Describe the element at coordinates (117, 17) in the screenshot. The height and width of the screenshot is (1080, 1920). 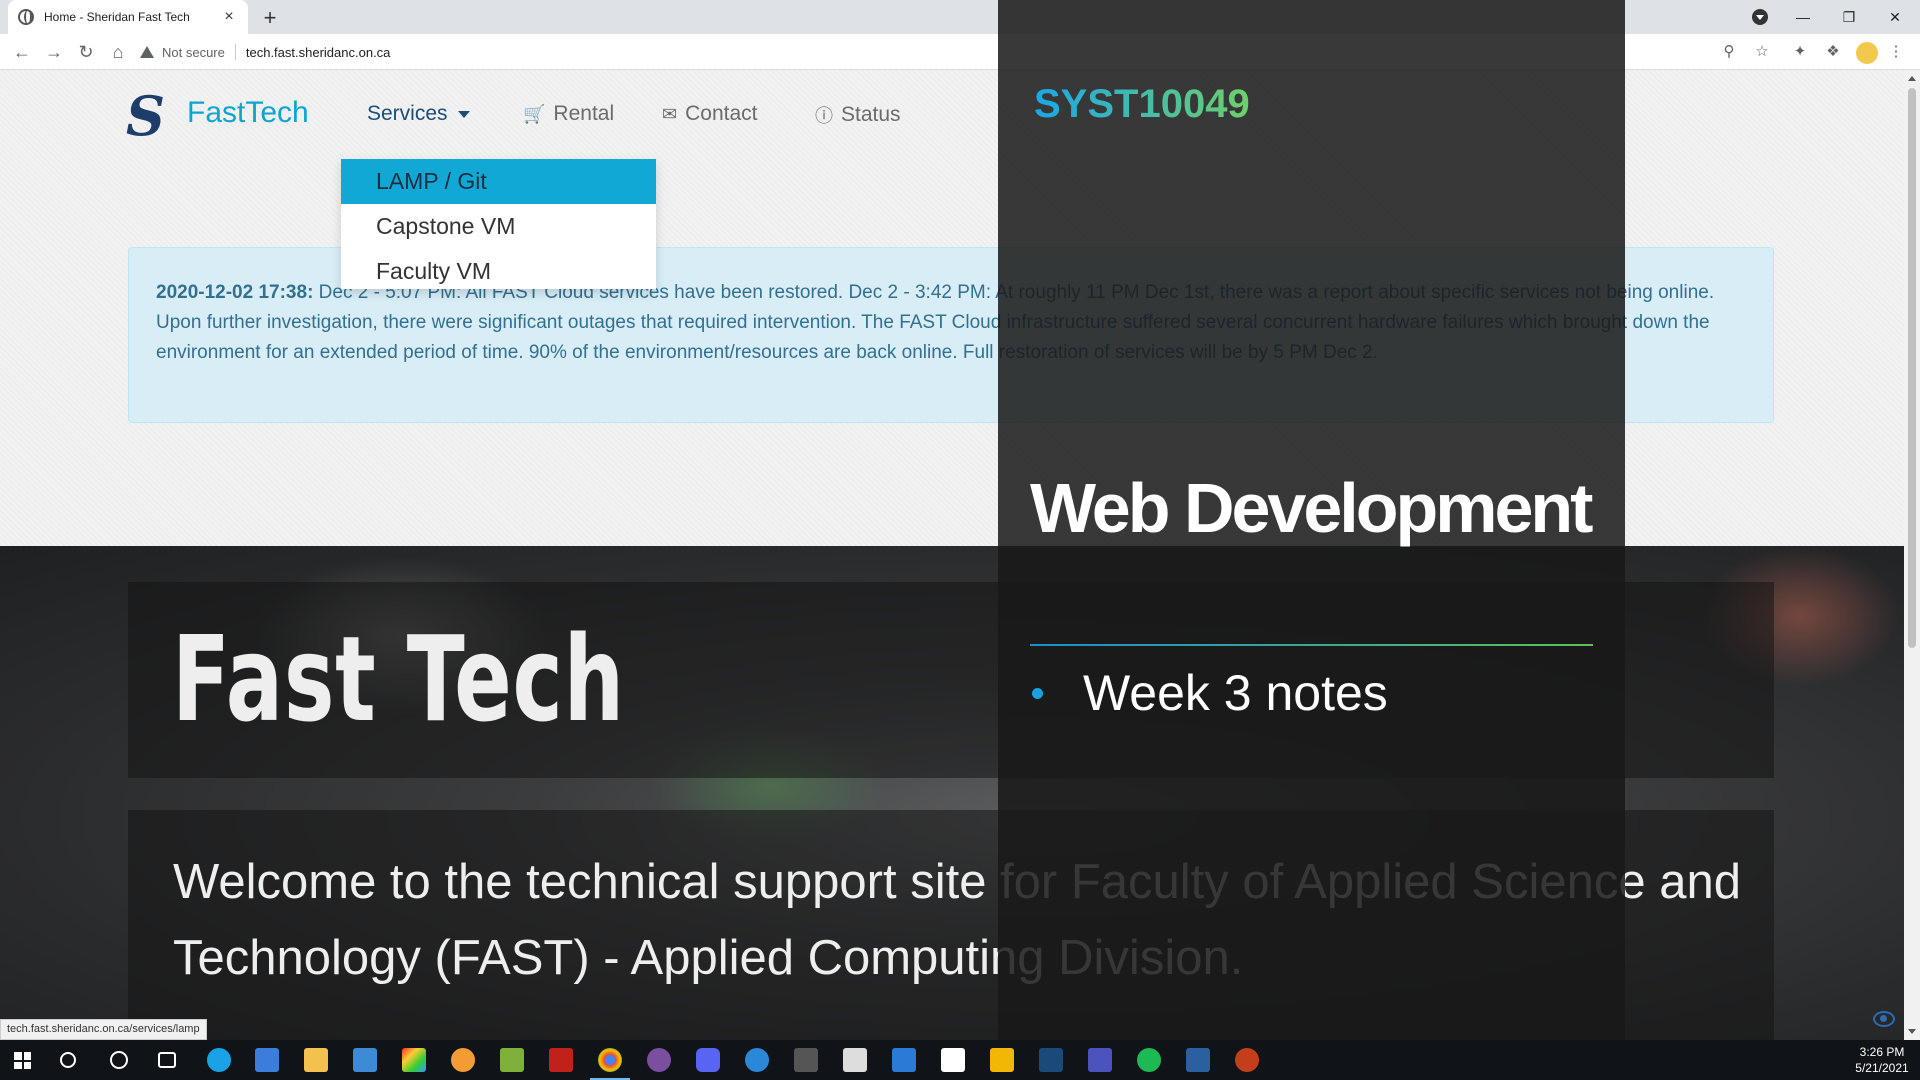
I see `tab-title: Home - Sheridan Fast Tech` at that location.